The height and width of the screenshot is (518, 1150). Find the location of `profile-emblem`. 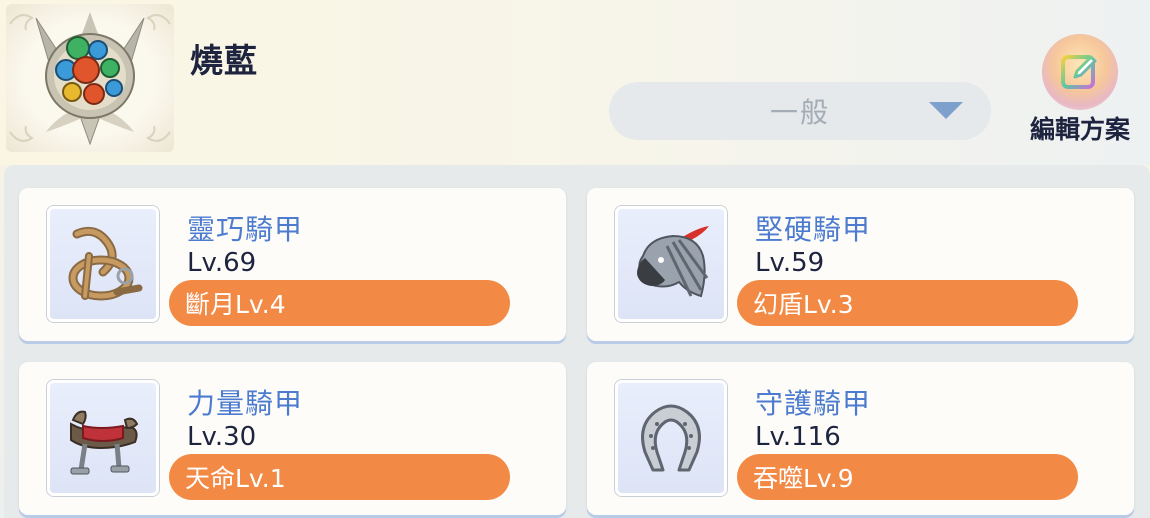

profile-emblem is located at coordinates (90, 78).